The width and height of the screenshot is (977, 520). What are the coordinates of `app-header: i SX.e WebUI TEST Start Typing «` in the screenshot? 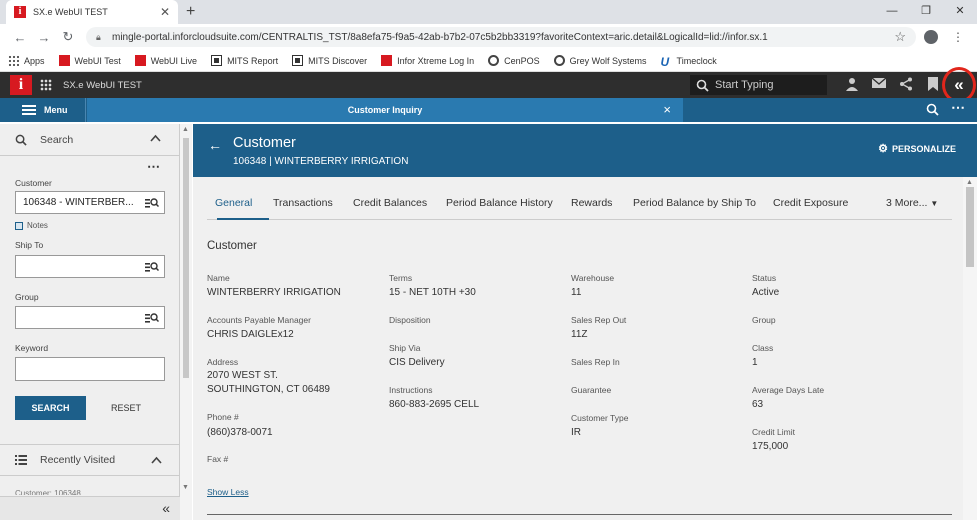 It's located at (488, 85).